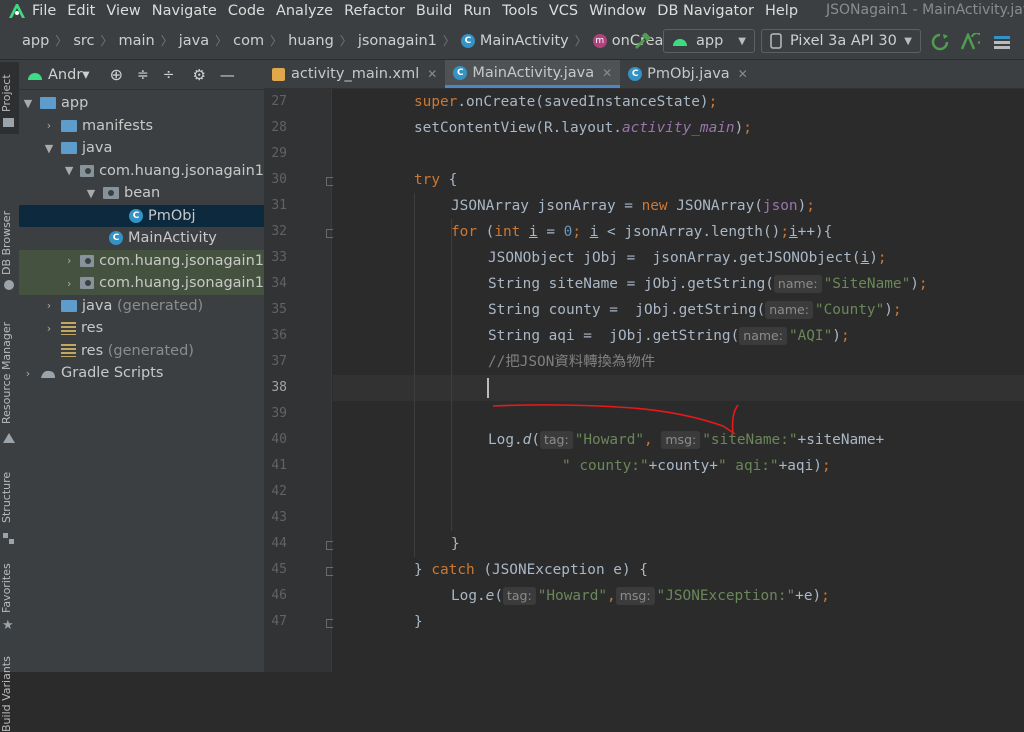 This screenshot has width=1024, height=732. I want to click on menu-run: Run, so click(477, 11).